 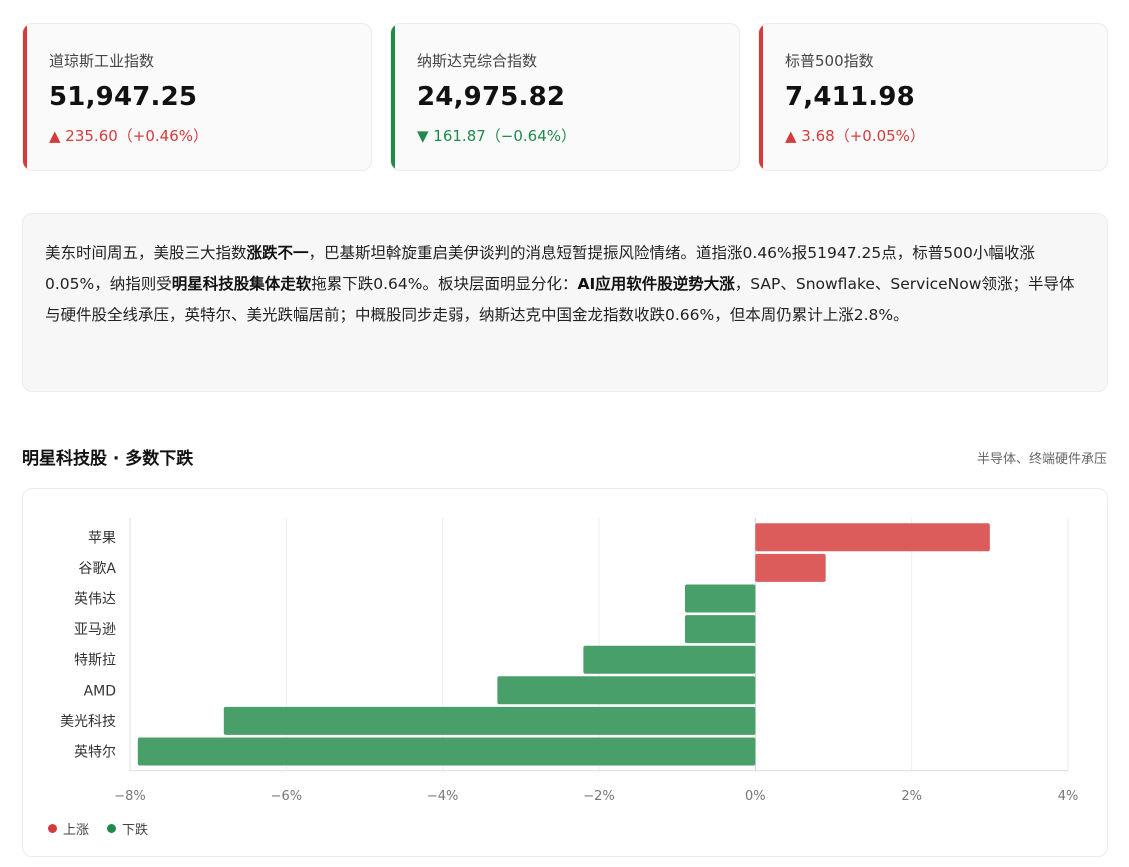 What do you see at coordinates (444, 284) in the screenshot?
I see `summary-text: 拖累下跌0.64%。板块层面明显分化：` at bounding box center [444, 284].